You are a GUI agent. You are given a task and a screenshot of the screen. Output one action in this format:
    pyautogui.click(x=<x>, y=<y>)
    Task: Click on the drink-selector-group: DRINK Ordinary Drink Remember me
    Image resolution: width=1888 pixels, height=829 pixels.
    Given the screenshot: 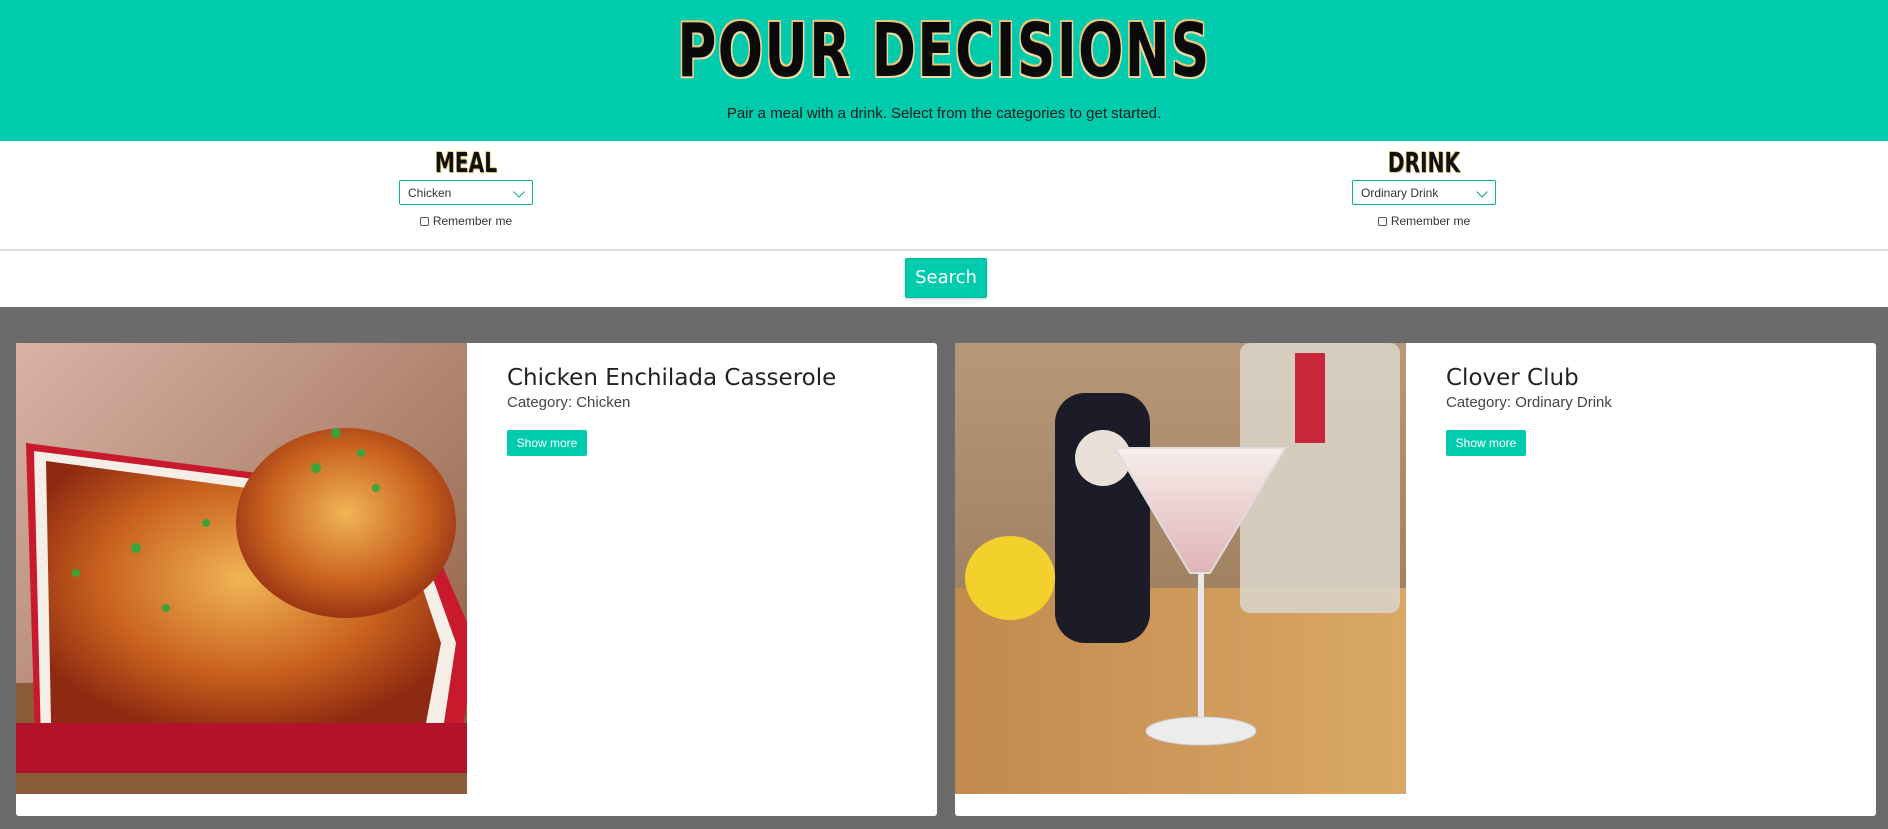 What is the action you would take?
    pyautogui.click(x=1424, y=184)
    